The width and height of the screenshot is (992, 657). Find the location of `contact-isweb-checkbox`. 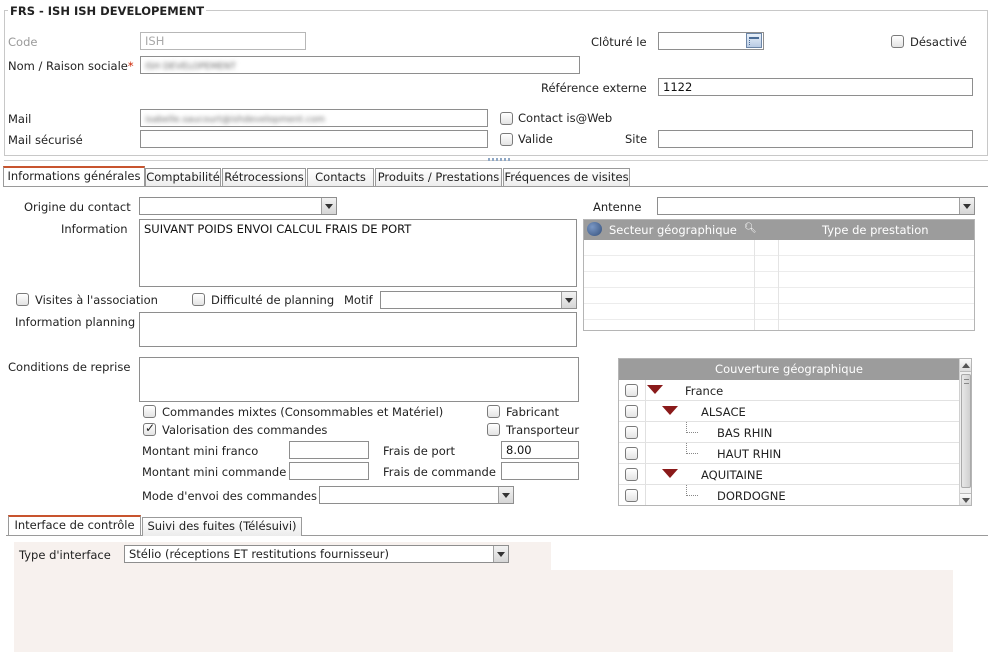

contact-isweb-checkbox is located at coordinates (506, 118).